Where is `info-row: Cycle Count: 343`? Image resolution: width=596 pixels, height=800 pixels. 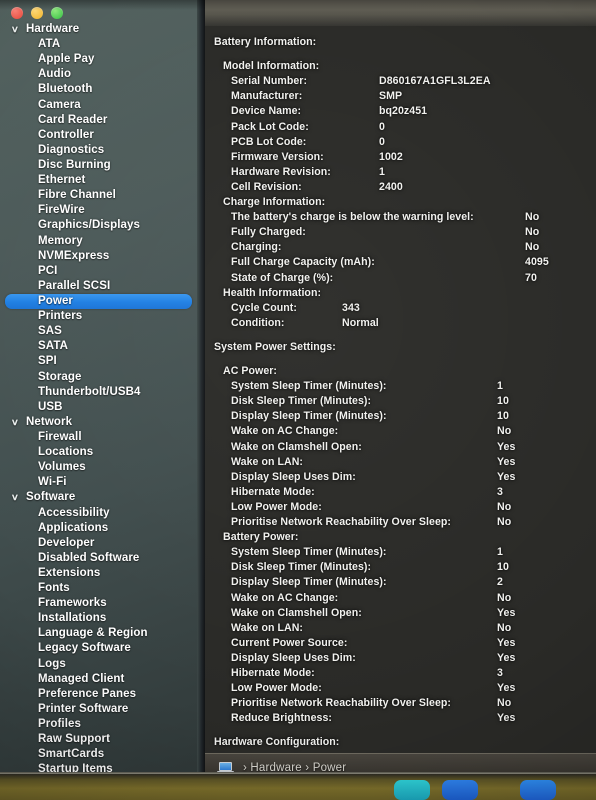
info-row: Cycle Count: 343 is located at coordinates (400, 309).